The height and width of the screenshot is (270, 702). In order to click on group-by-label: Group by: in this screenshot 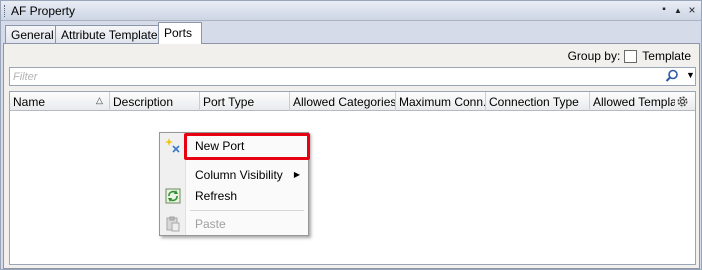, I will do `click(594, 56)`.